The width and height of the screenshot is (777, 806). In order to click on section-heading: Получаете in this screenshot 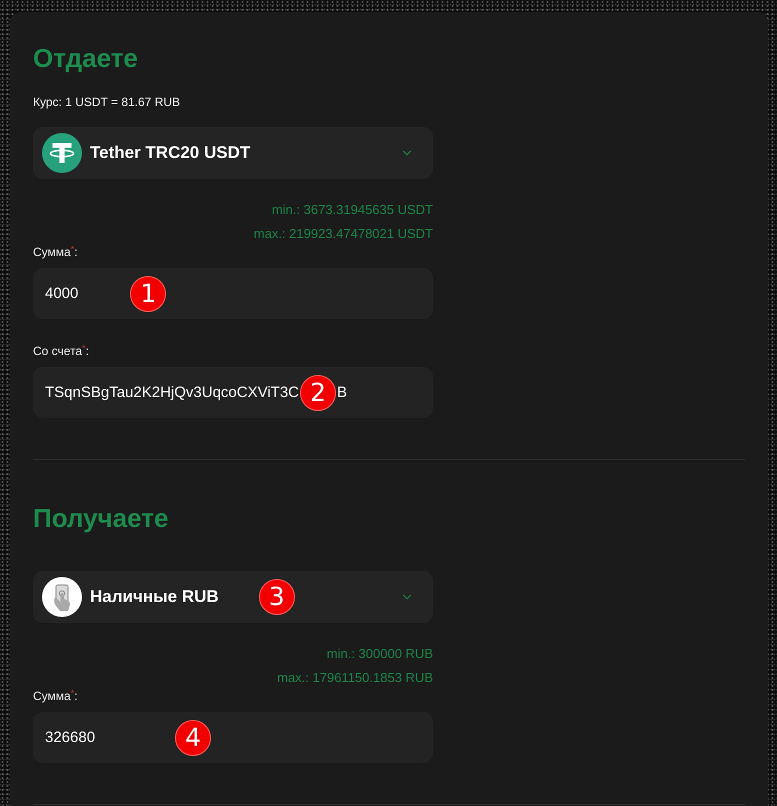, I will do `click(101, 518)`.